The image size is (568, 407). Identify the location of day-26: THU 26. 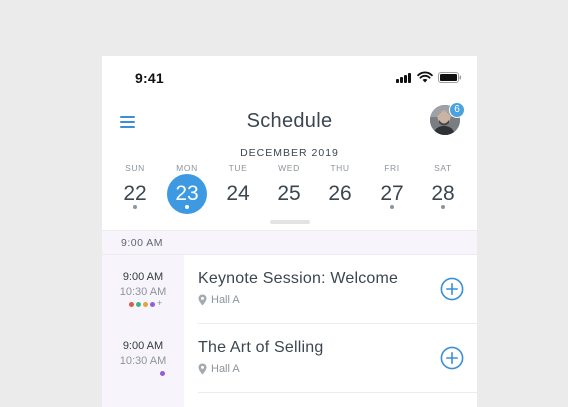
(340, 190).